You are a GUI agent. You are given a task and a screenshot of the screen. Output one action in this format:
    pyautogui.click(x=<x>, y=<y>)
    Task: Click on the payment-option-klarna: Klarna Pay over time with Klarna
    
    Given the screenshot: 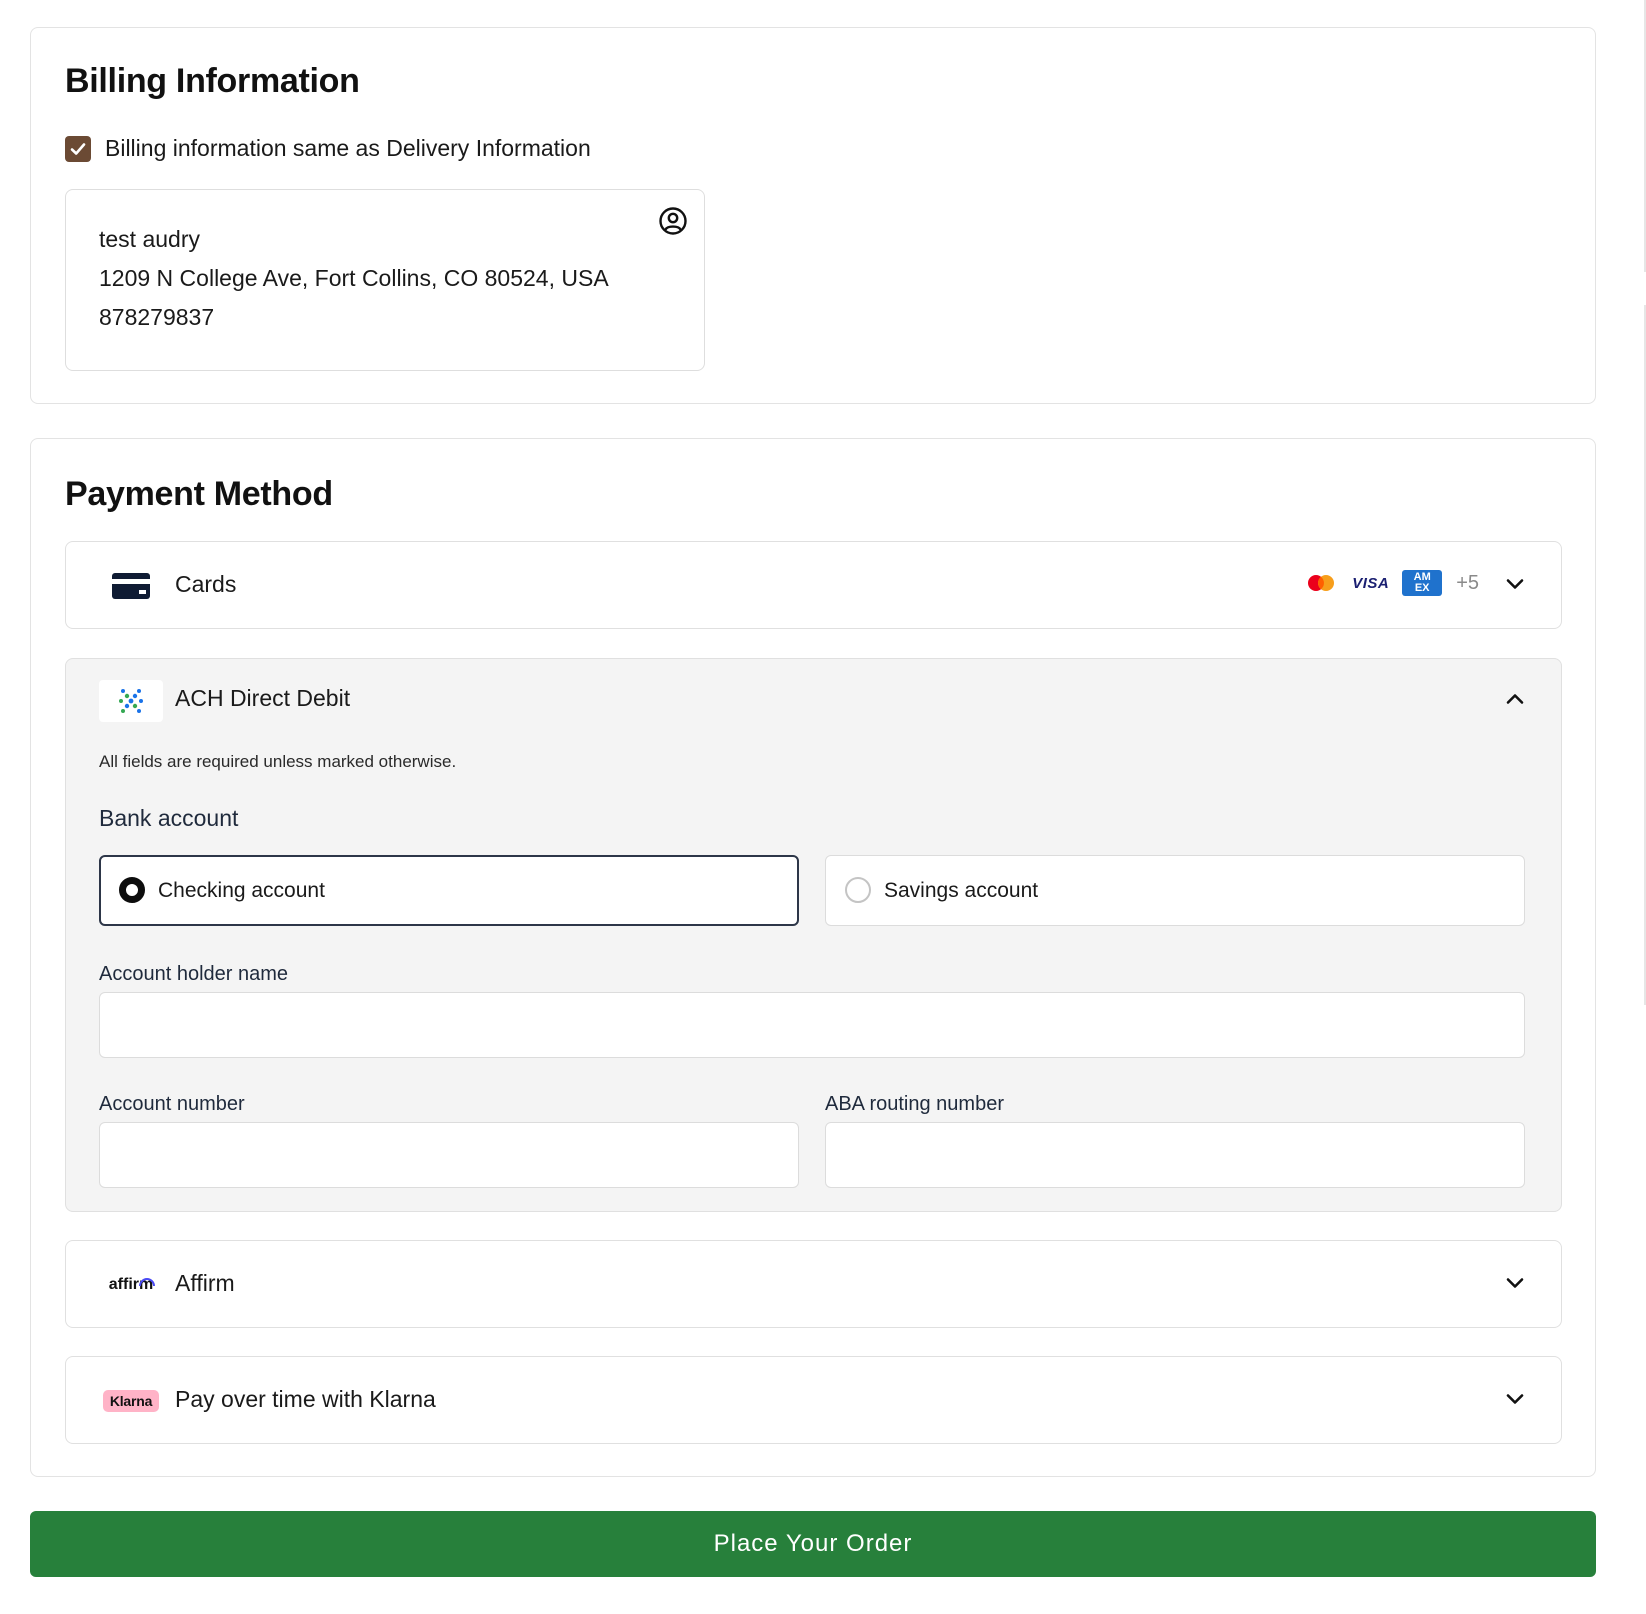 What is the action you would take?
    pyautogui.click(x=813, y=1400)
    